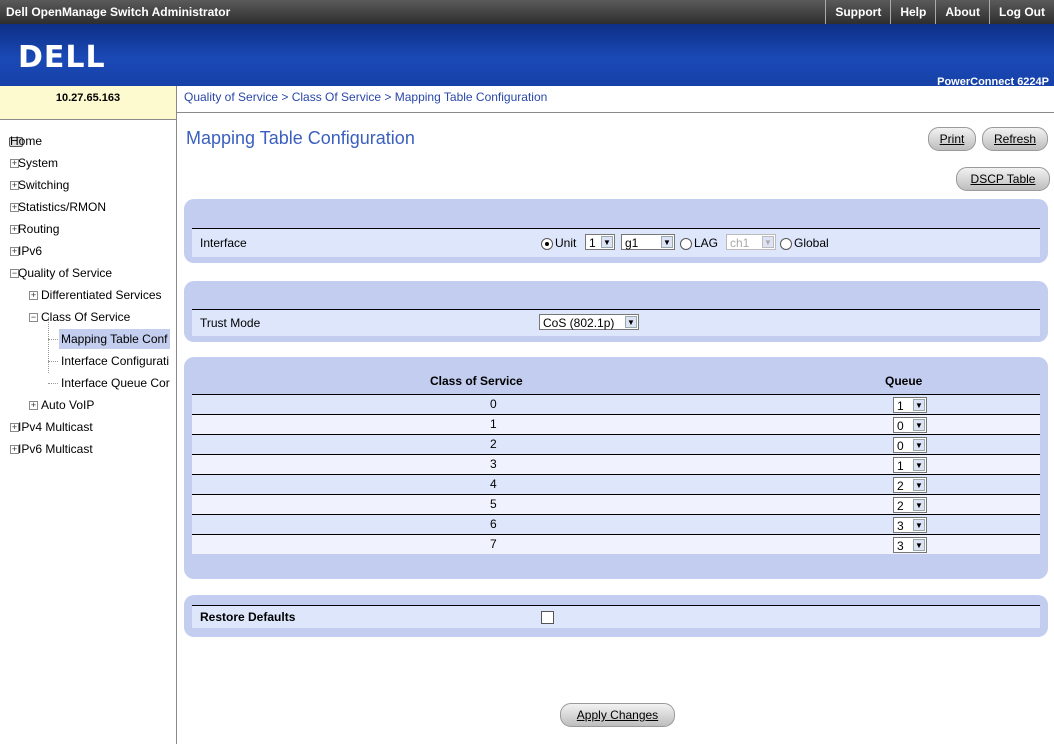 The image size is (1054, 744). I want to click on cos-value: 7, so click(493, 544).